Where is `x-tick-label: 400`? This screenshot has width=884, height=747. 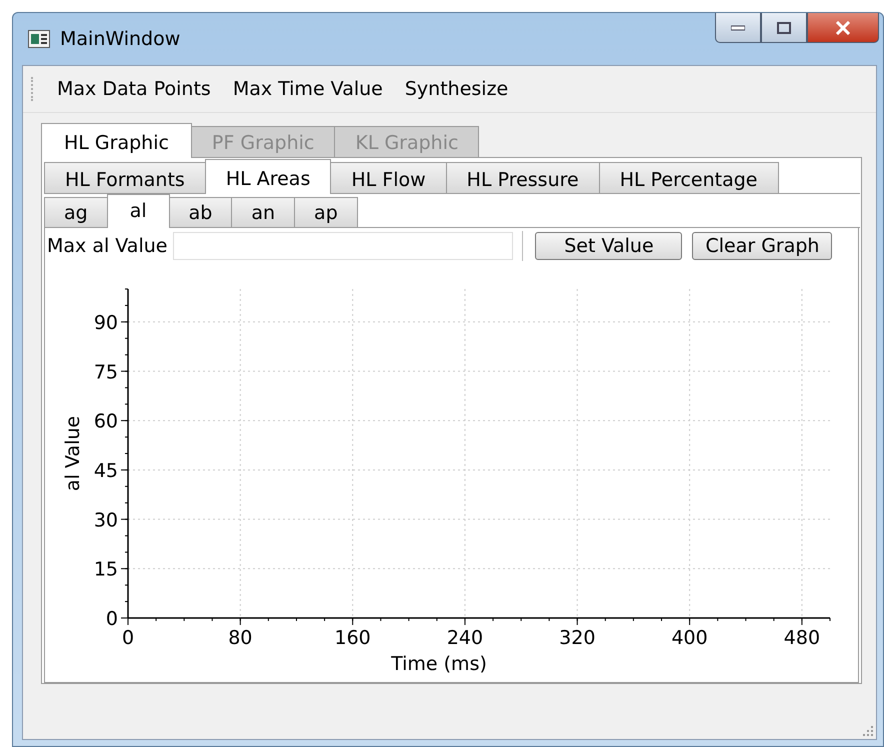 x-tick-label: 400 is located at coordinates (689, 638).